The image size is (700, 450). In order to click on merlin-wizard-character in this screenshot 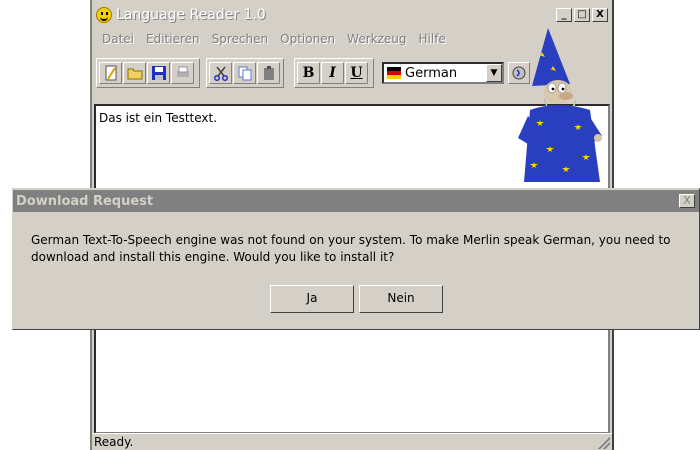, I will do `click(568, 106)`.